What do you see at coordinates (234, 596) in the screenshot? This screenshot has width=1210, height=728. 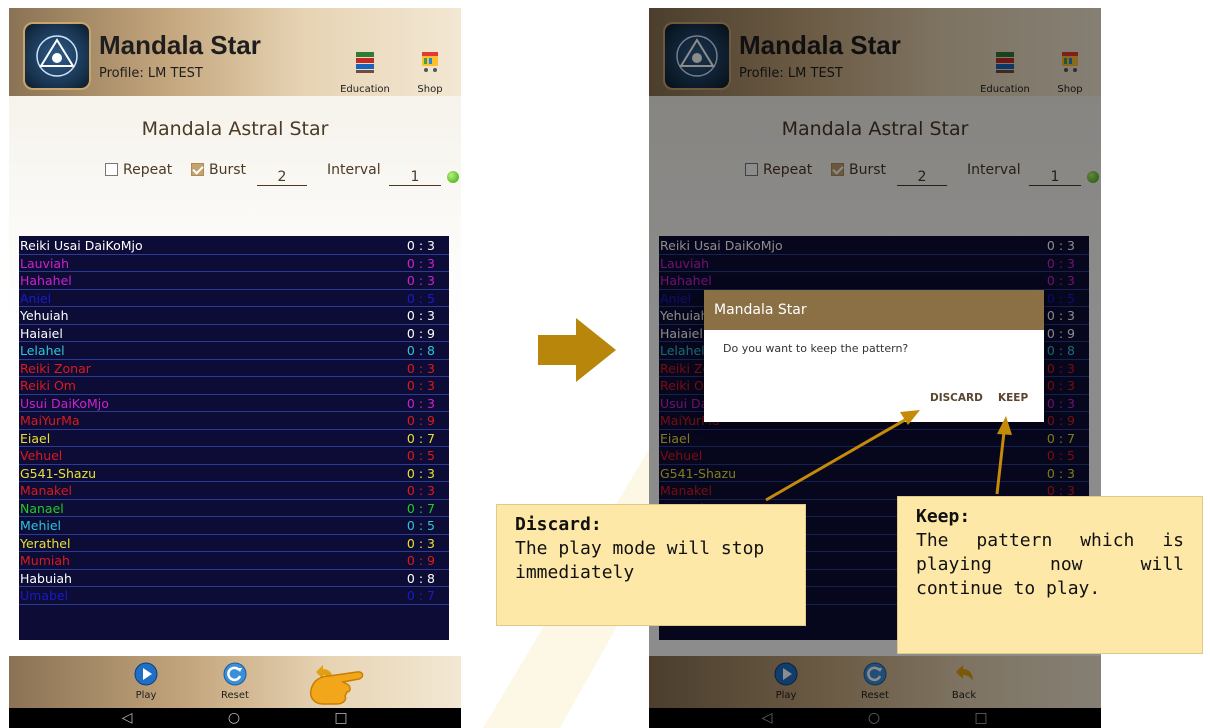 I see `list-item: Umabel 0 : 7` at bounding box center [234, 596].